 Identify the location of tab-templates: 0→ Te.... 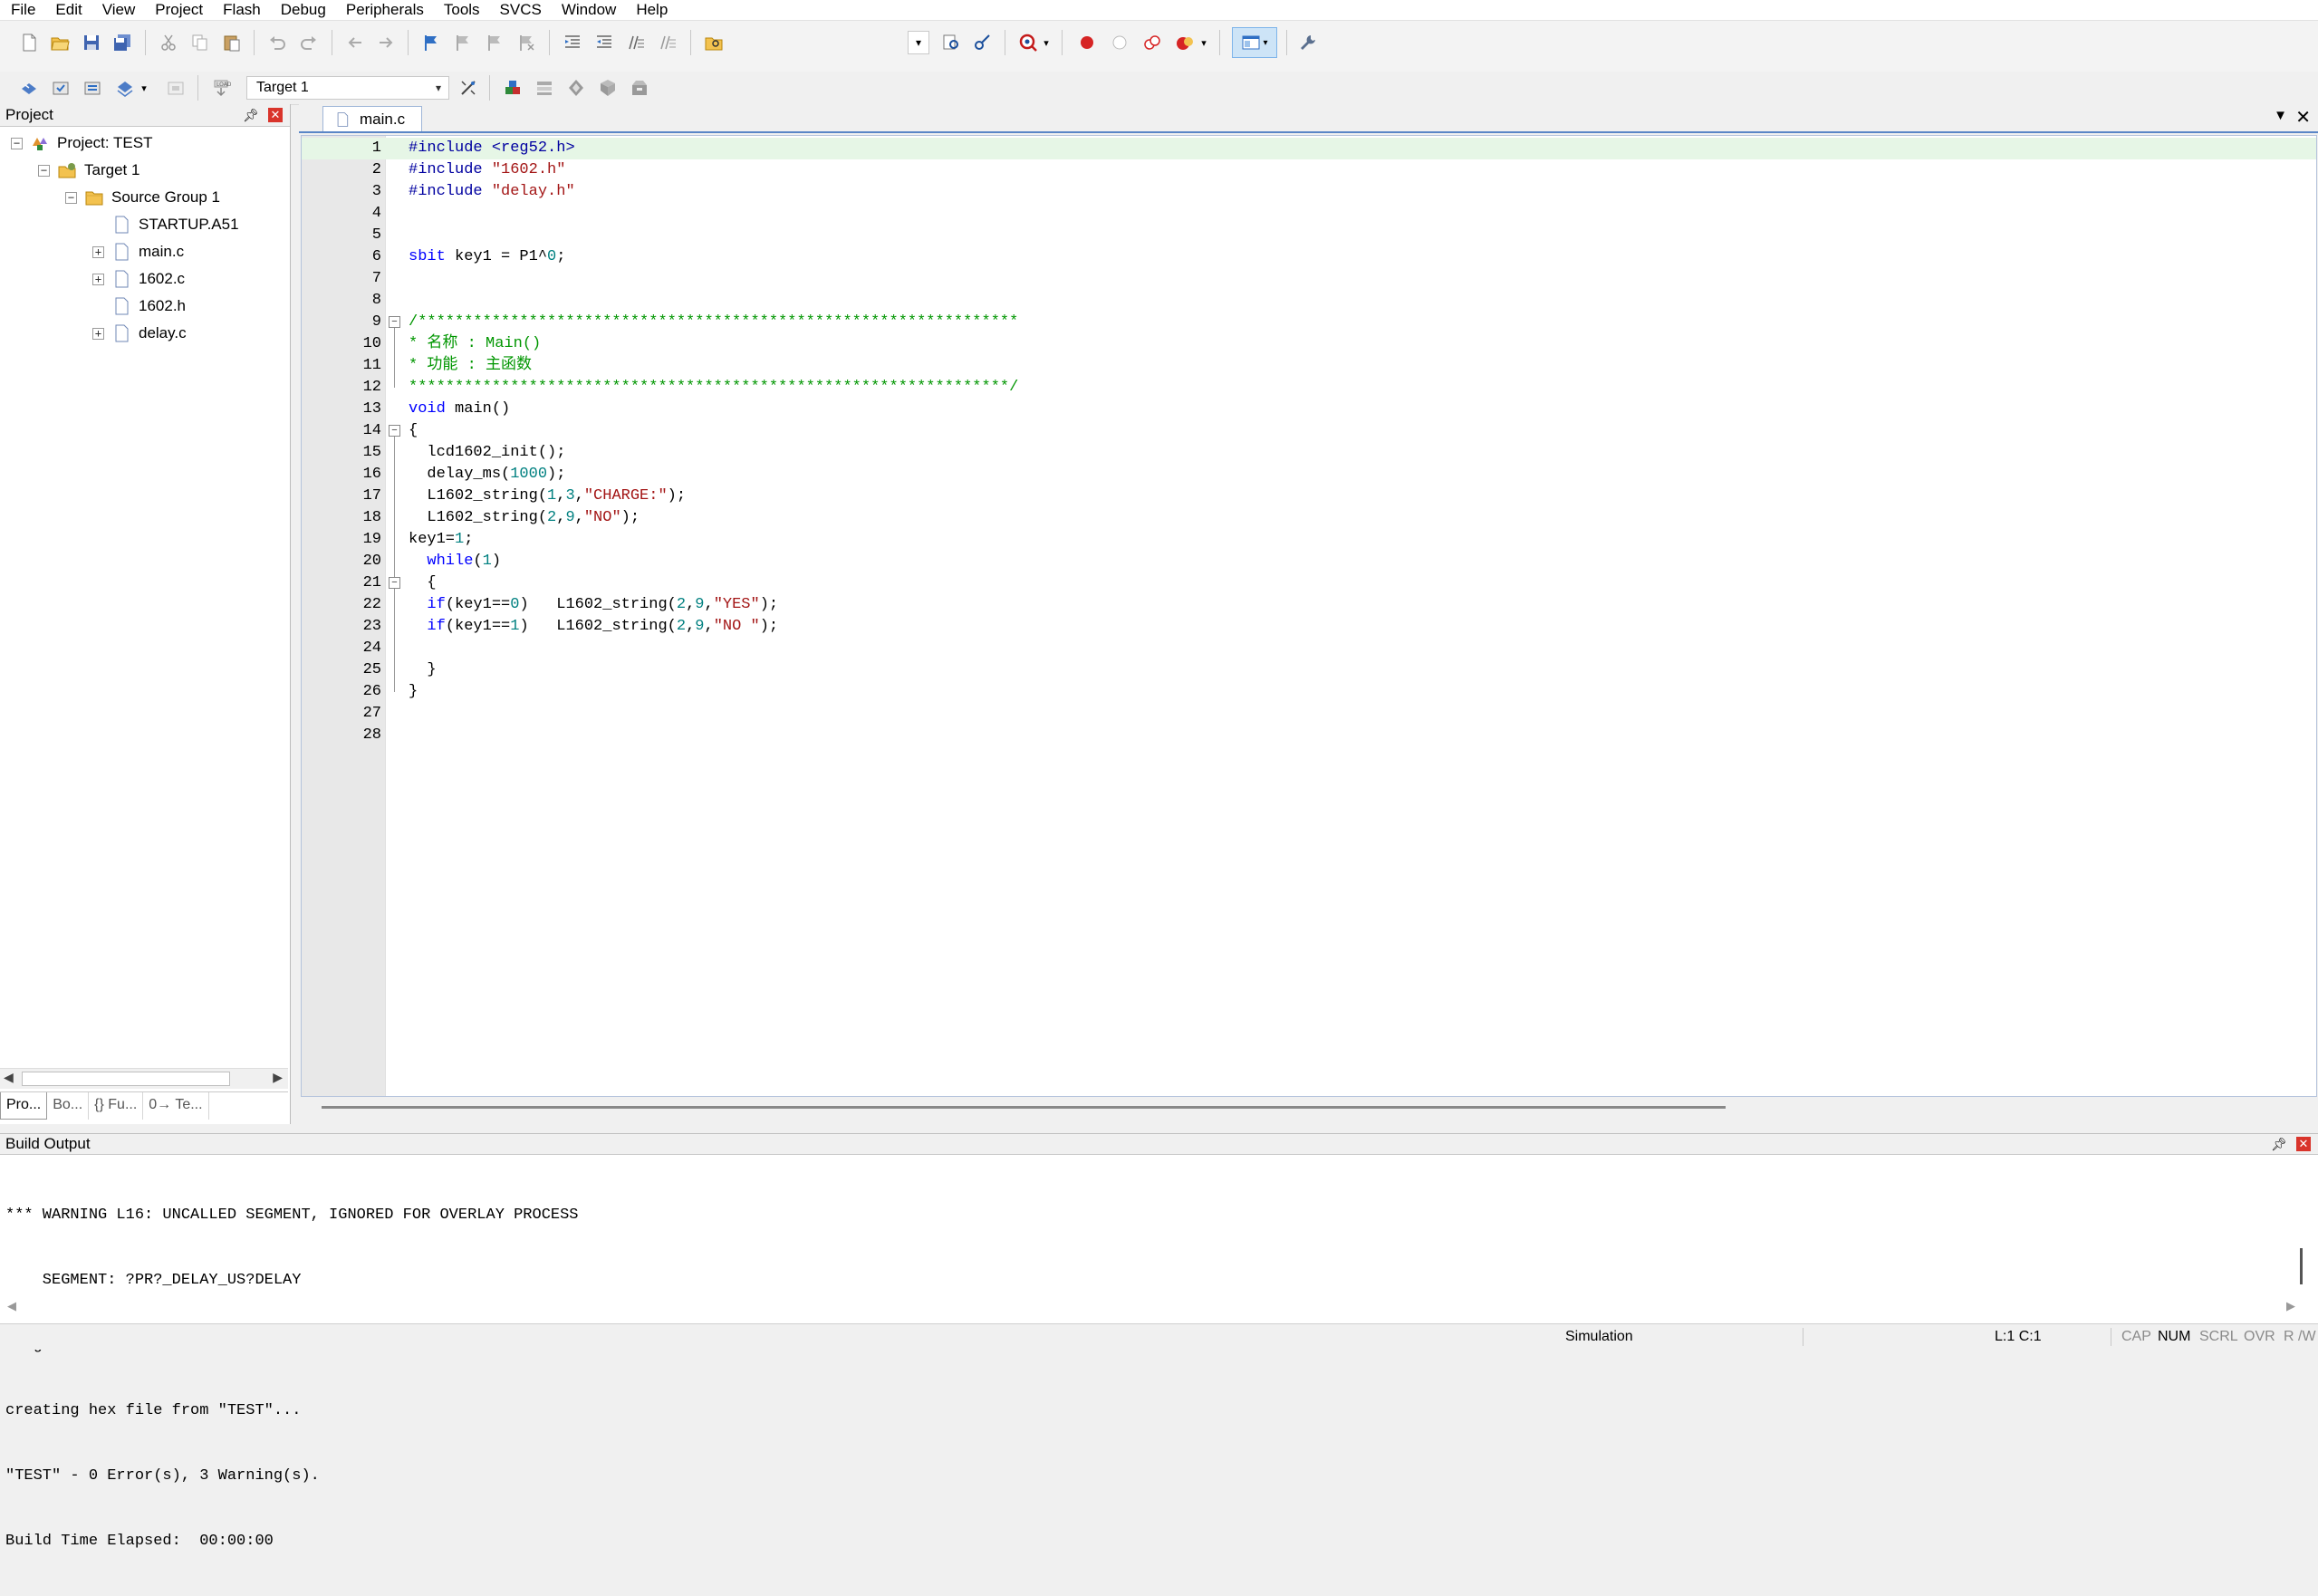
(176, 1106).